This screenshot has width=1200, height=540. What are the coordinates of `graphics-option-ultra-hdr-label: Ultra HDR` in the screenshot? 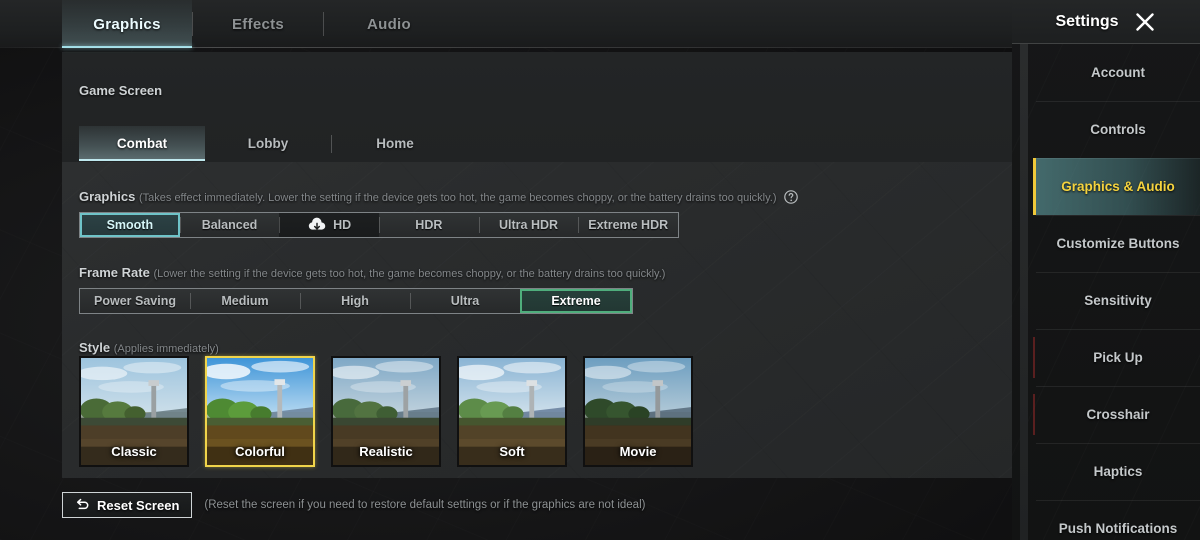 It's located at (529, 225).